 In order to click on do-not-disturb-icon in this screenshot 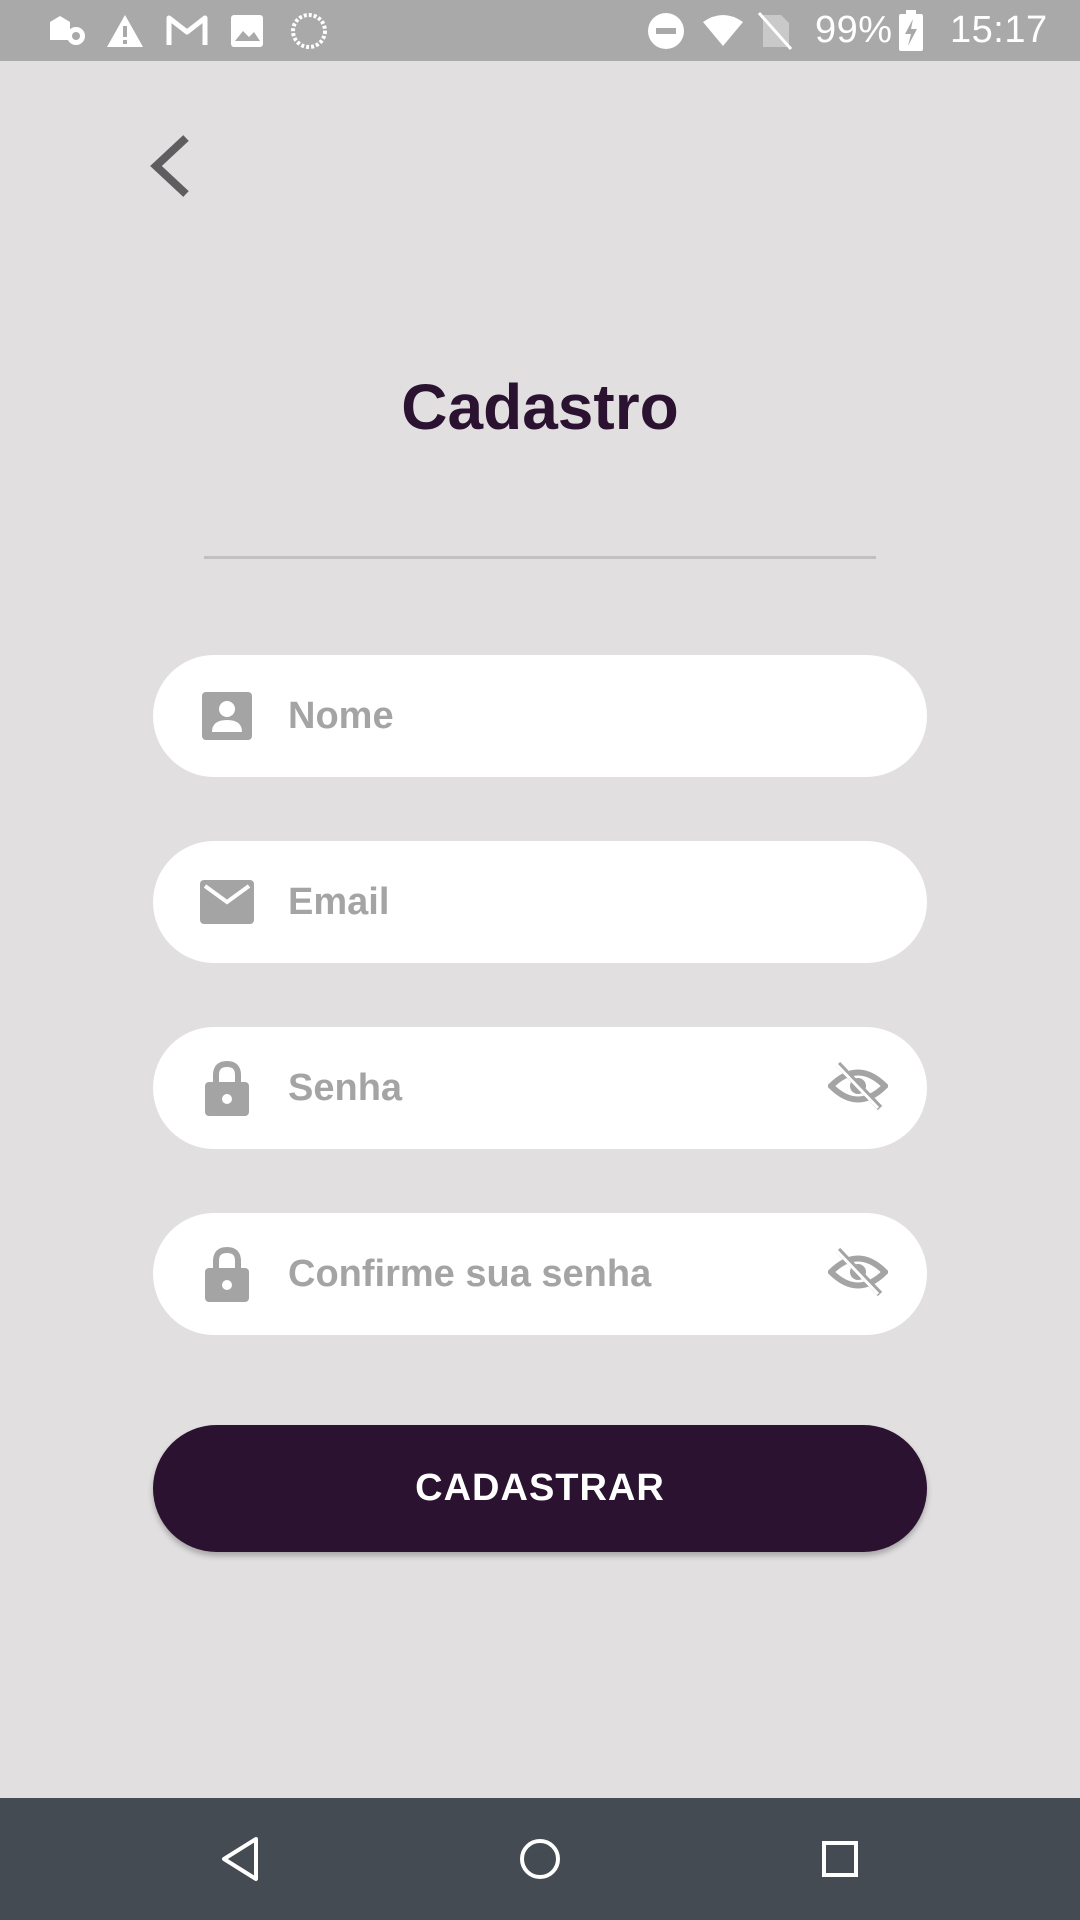, I will do `click(666, 30)`.